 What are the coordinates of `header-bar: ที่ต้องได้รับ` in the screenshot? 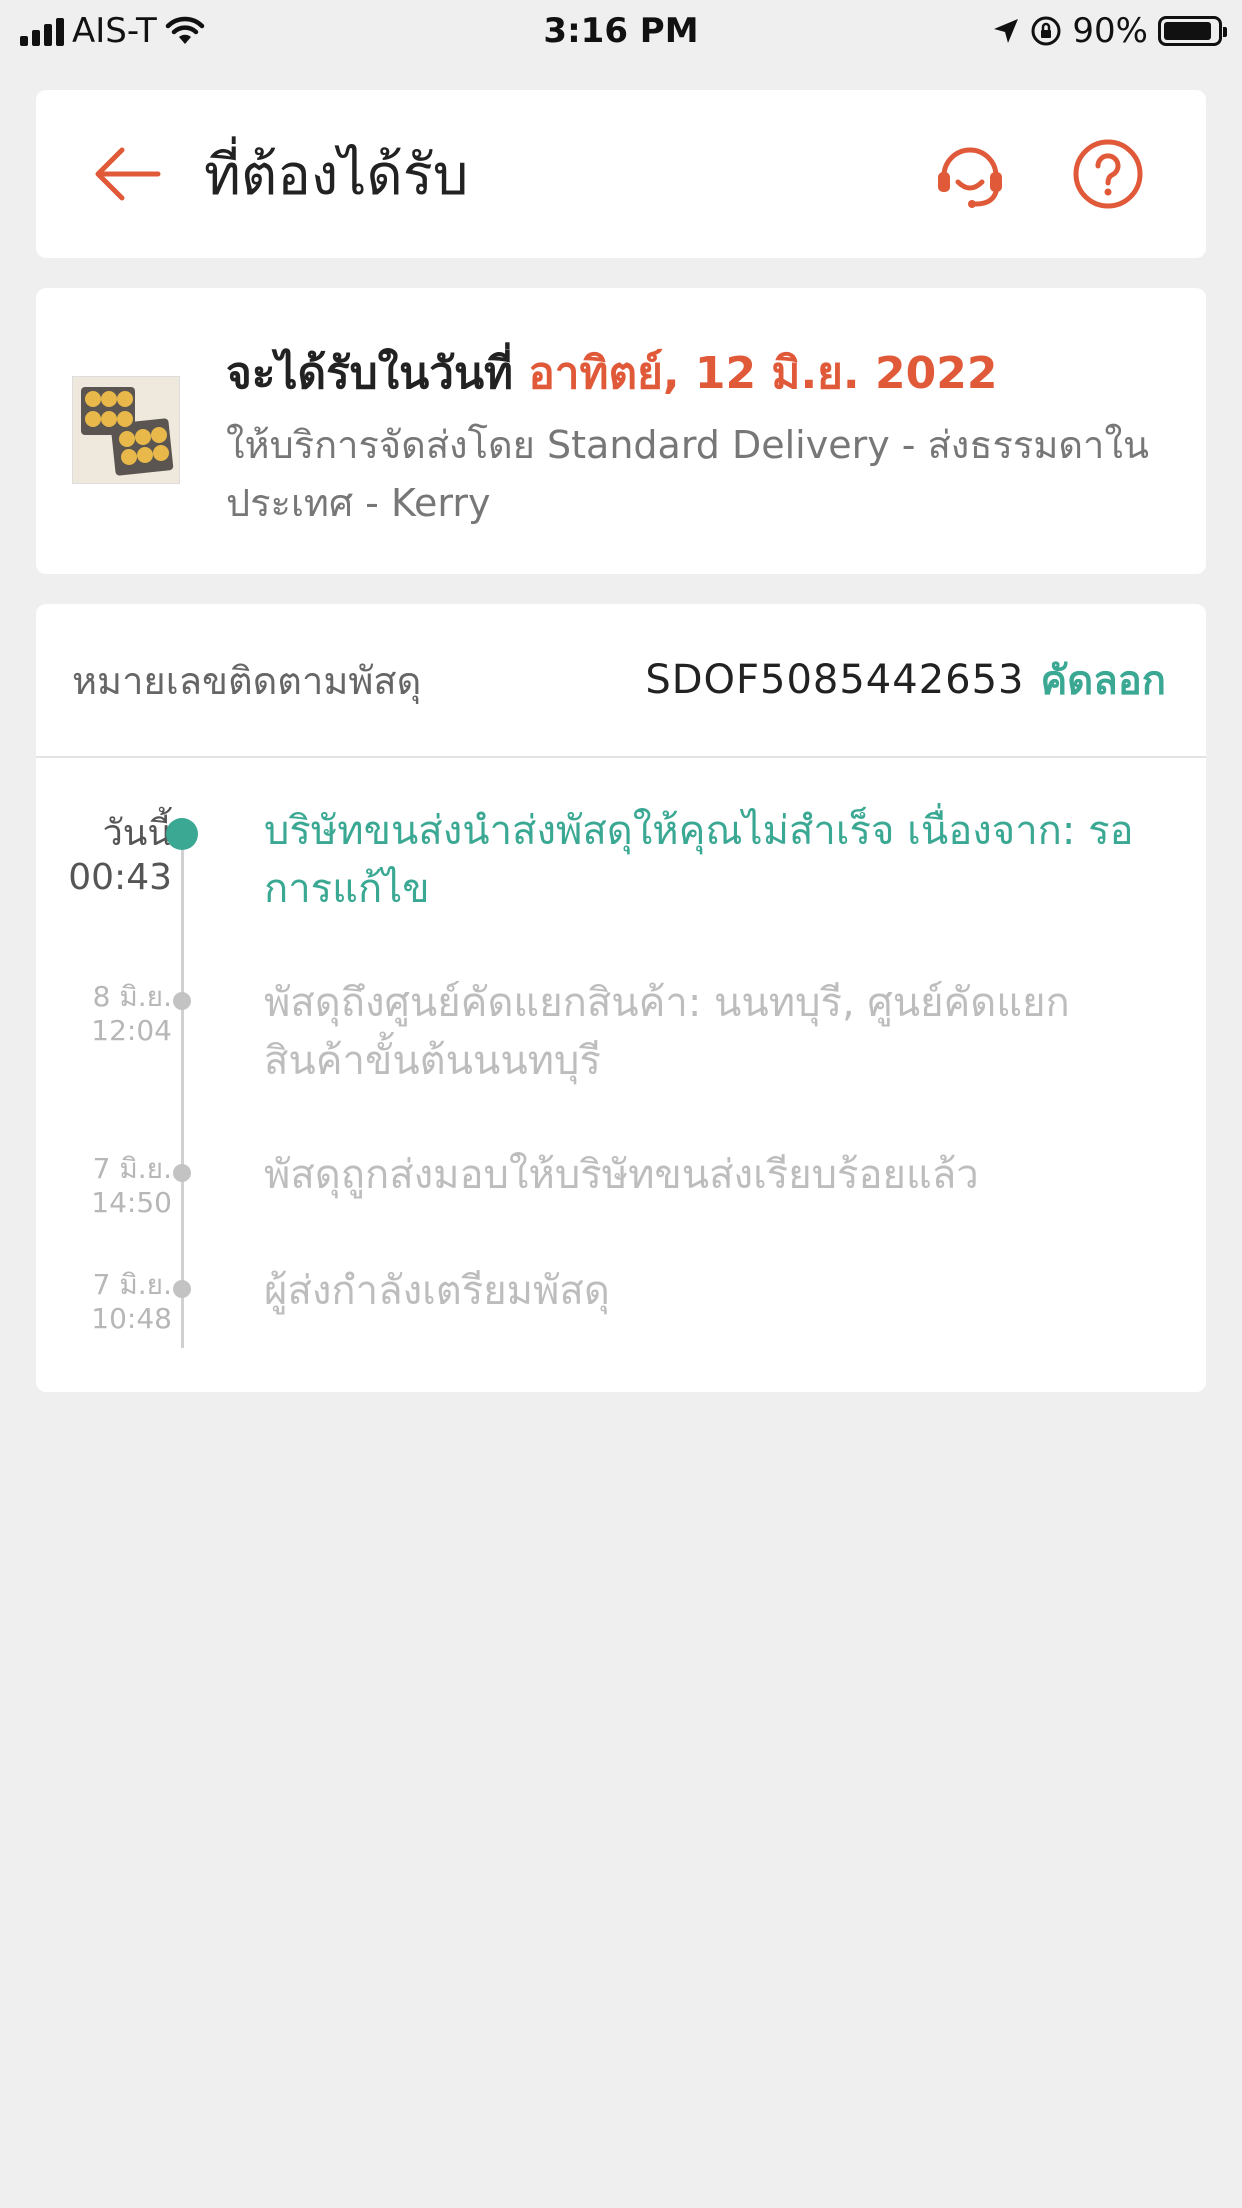 It's located at (621, 174).